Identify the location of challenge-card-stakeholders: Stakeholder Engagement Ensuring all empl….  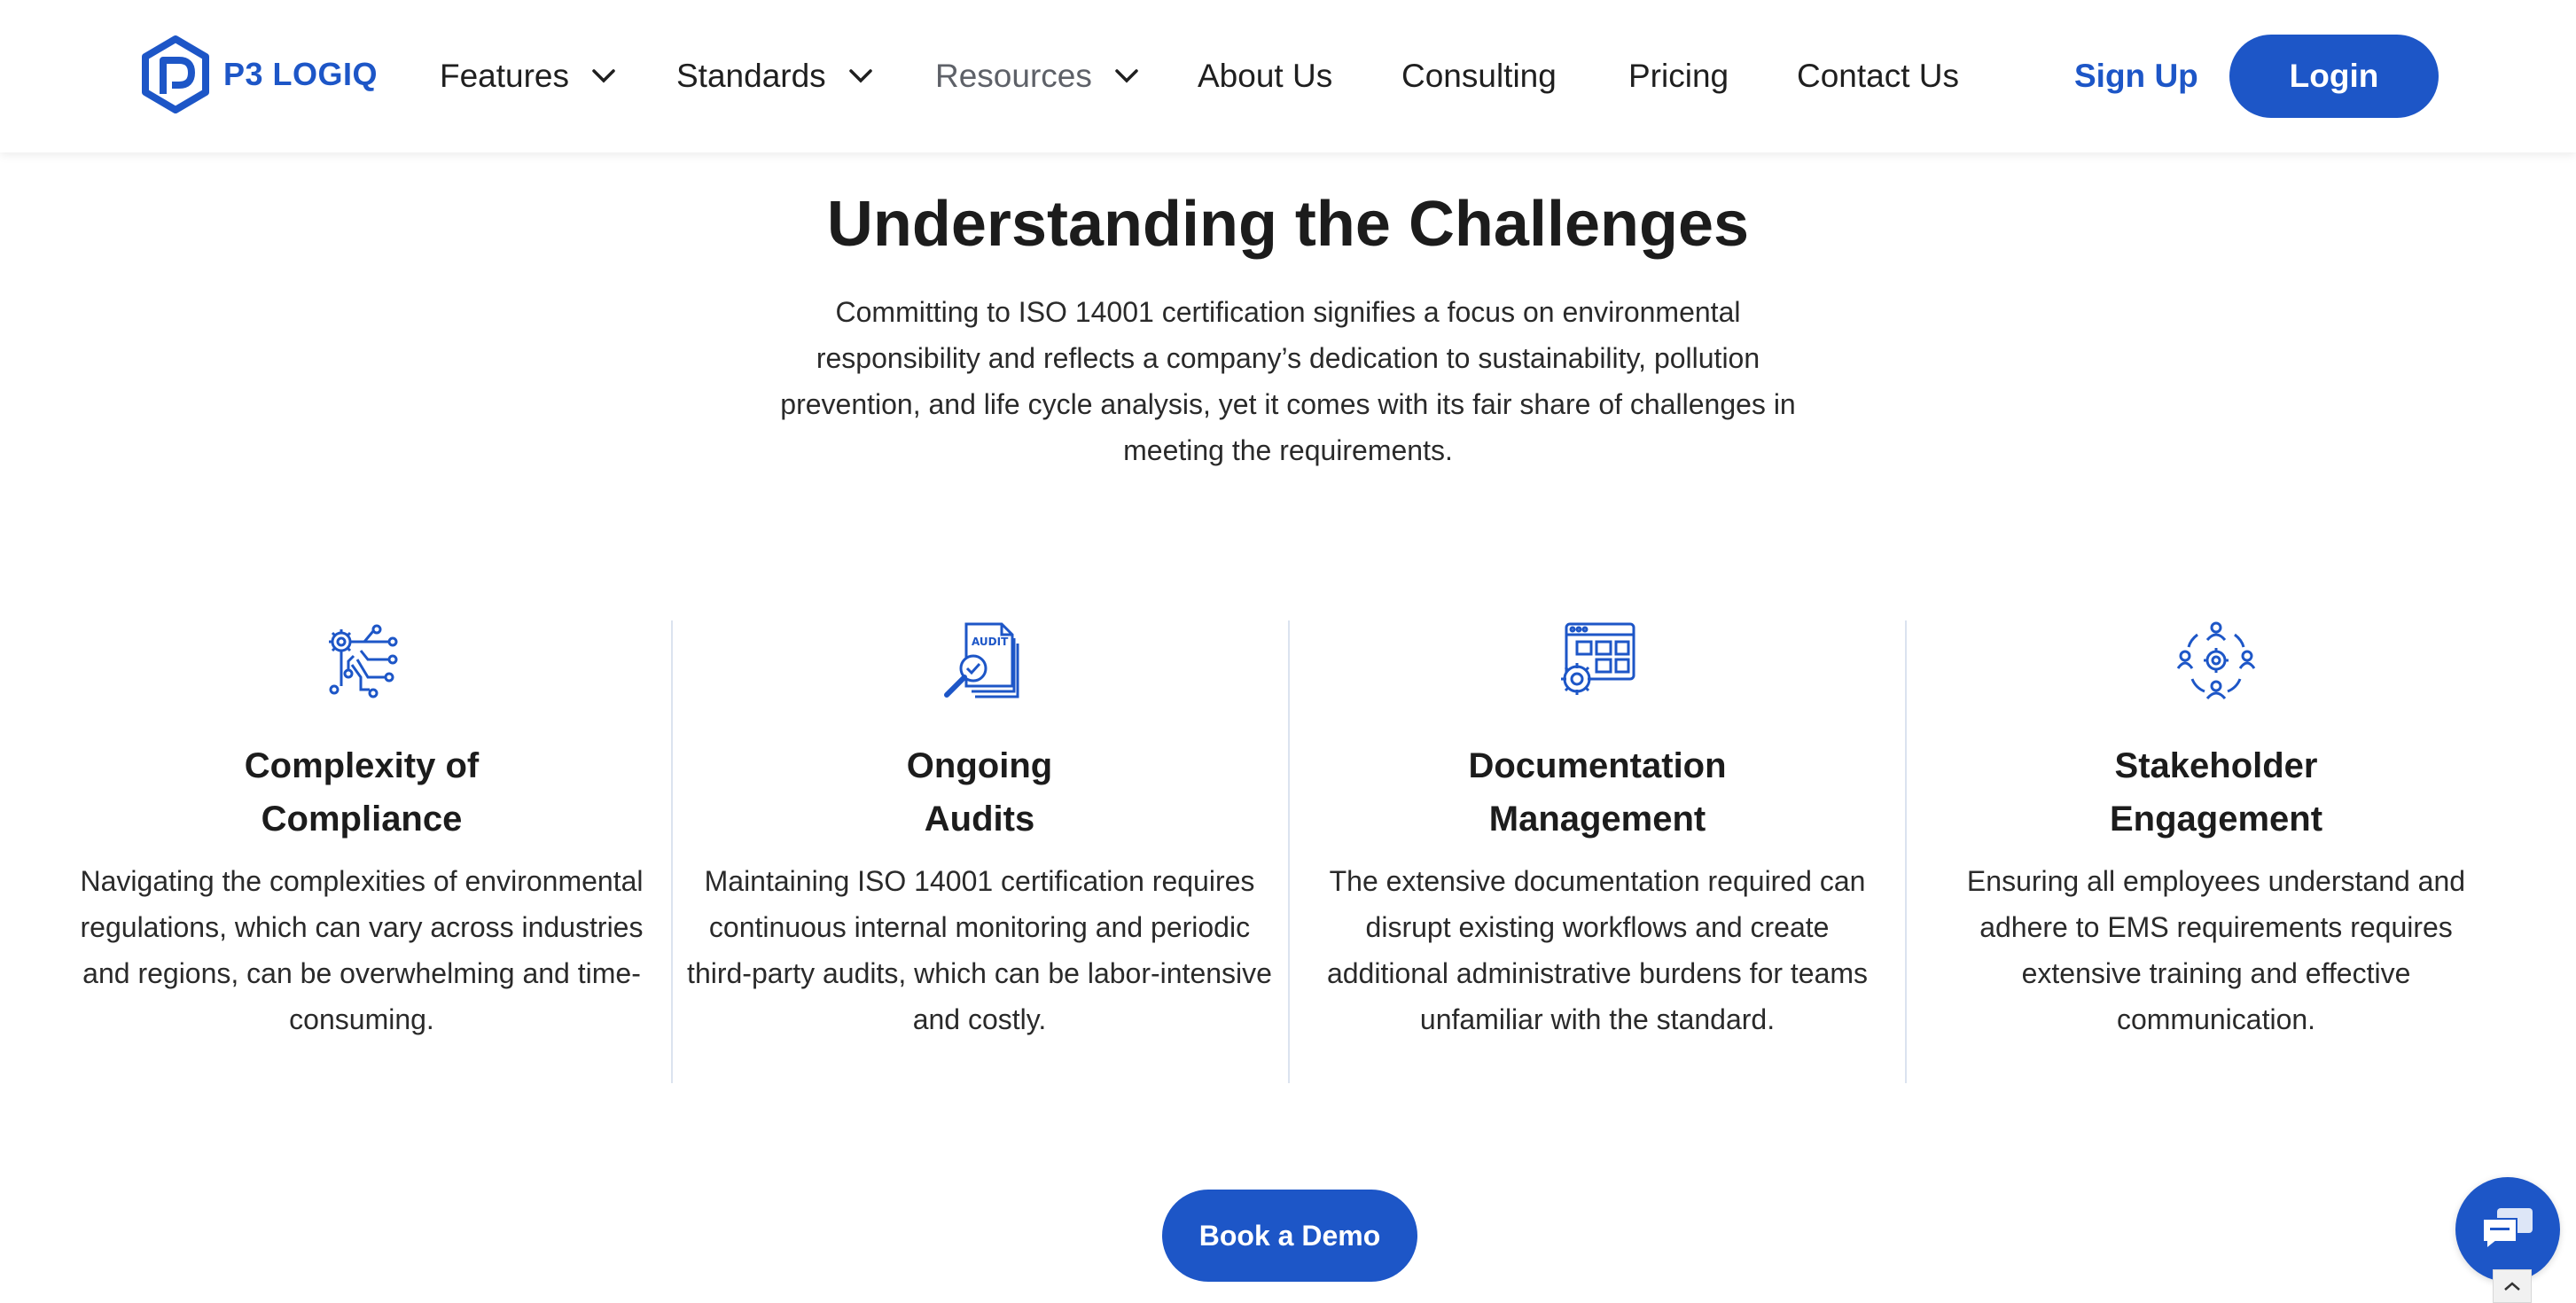
(2216, 831).